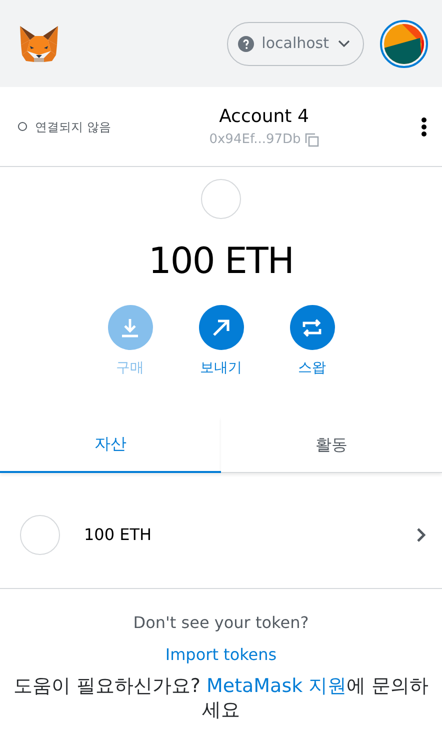  I want to click on account-address: 0x94Ef...97Db, so click(255, 140).